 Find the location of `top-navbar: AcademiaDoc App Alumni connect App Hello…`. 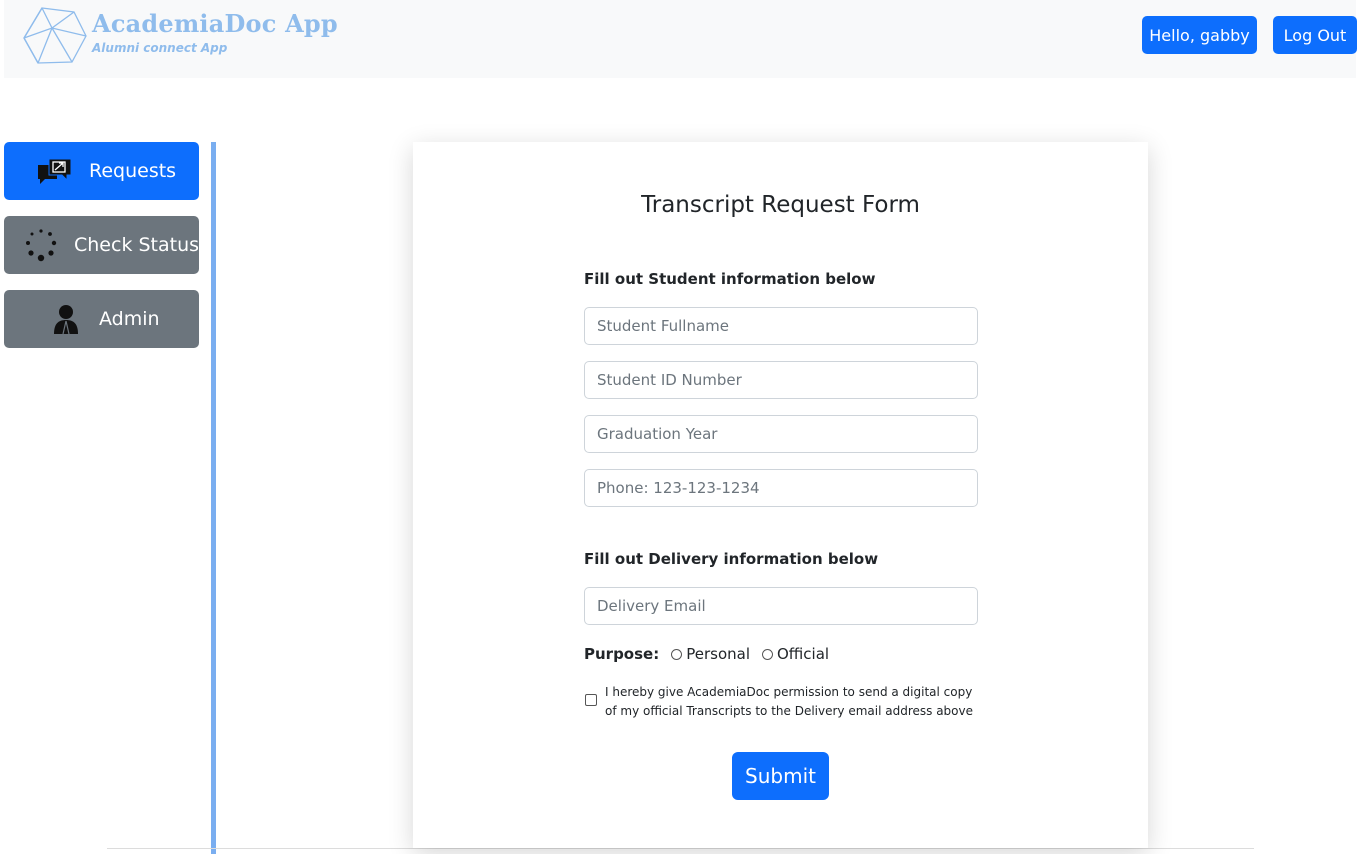

top-navbar: AcademiaDoc App Alumni connect App Hello… is located at coordinates (680, 39).